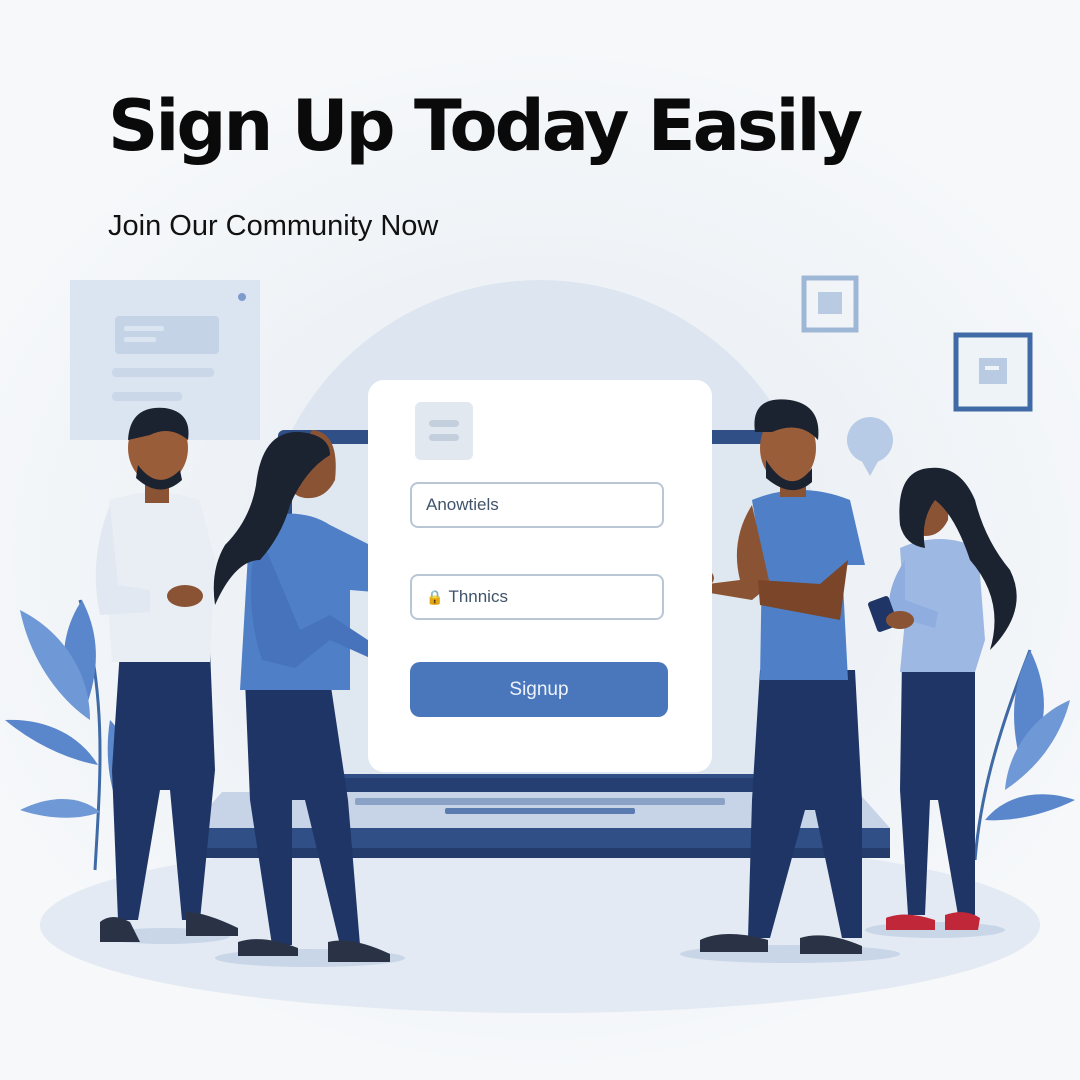 The image size is (1080, 1080). I want to click on form-avatar-icon, so click(444, 431).